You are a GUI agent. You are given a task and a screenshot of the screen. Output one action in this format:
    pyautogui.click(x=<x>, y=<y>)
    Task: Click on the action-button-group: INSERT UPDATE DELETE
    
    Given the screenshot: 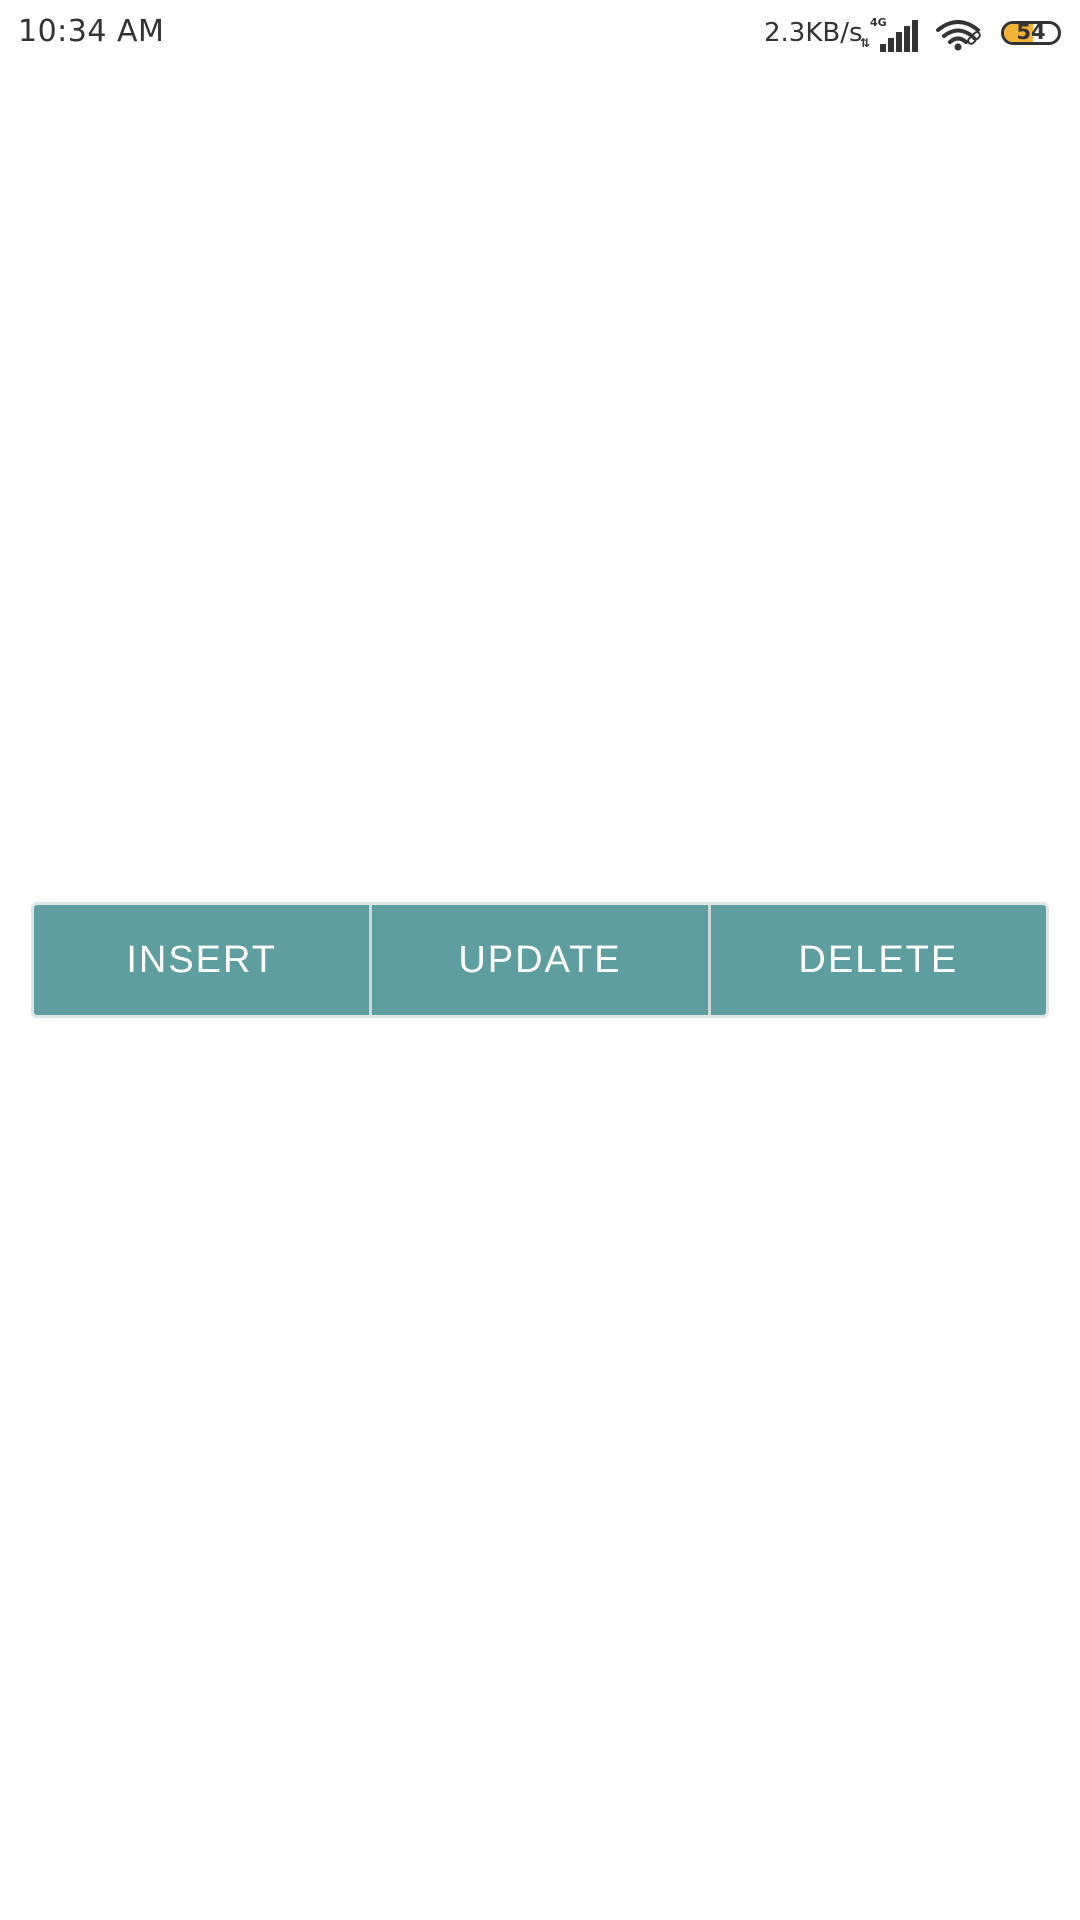 What is the action you would take?
    pyautogui.click(x=540, y=960)
    